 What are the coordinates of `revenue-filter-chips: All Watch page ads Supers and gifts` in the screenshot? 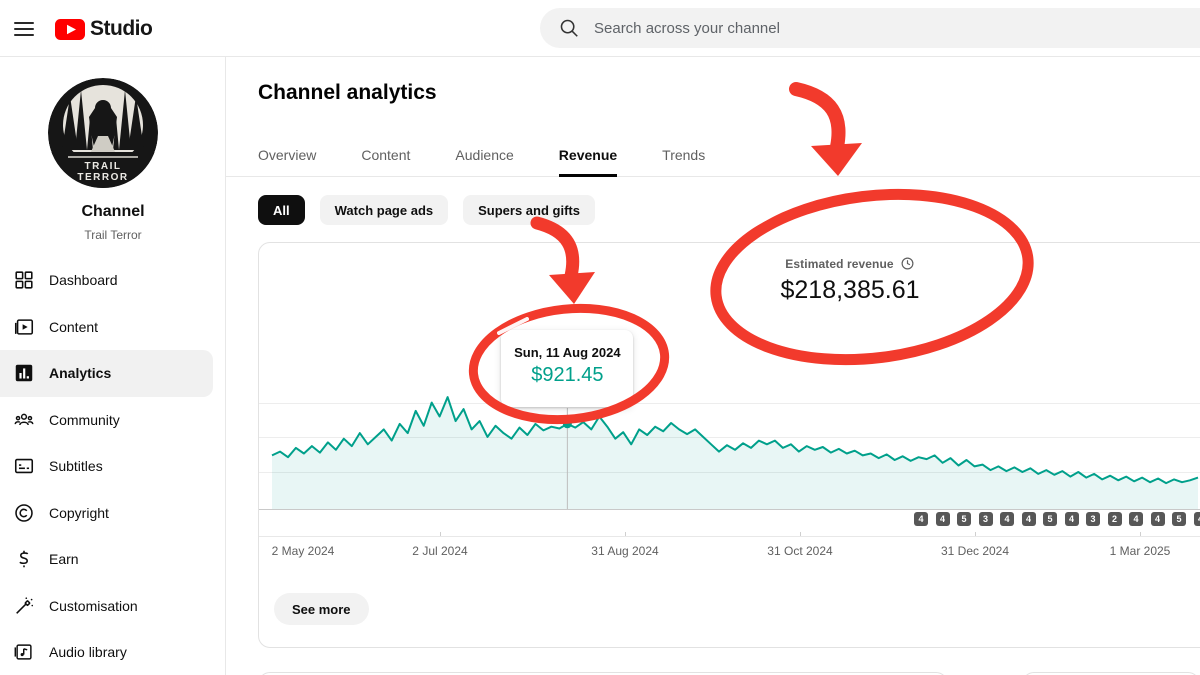 It's located at (426, 210).